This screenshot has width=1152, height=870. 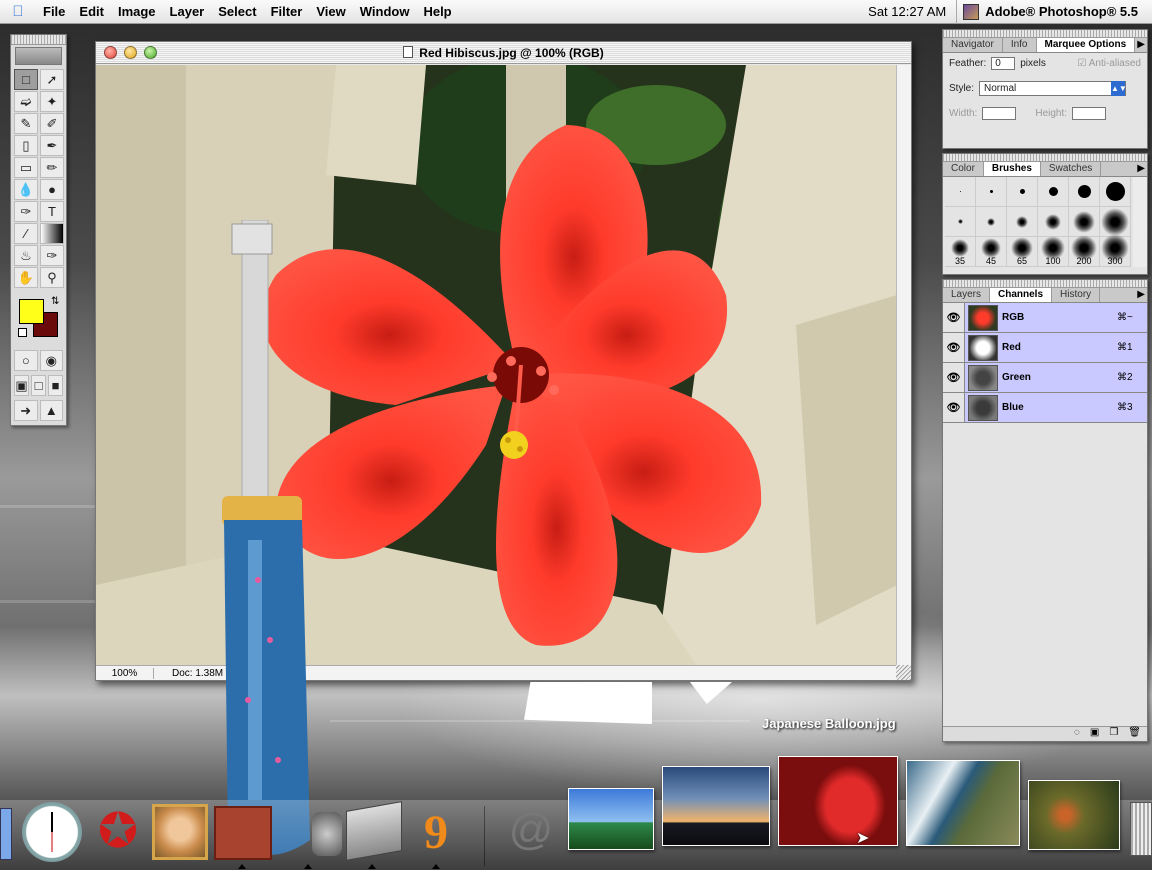 I want to click on history-brush-icon: ✒, so click(x=52, y=145).